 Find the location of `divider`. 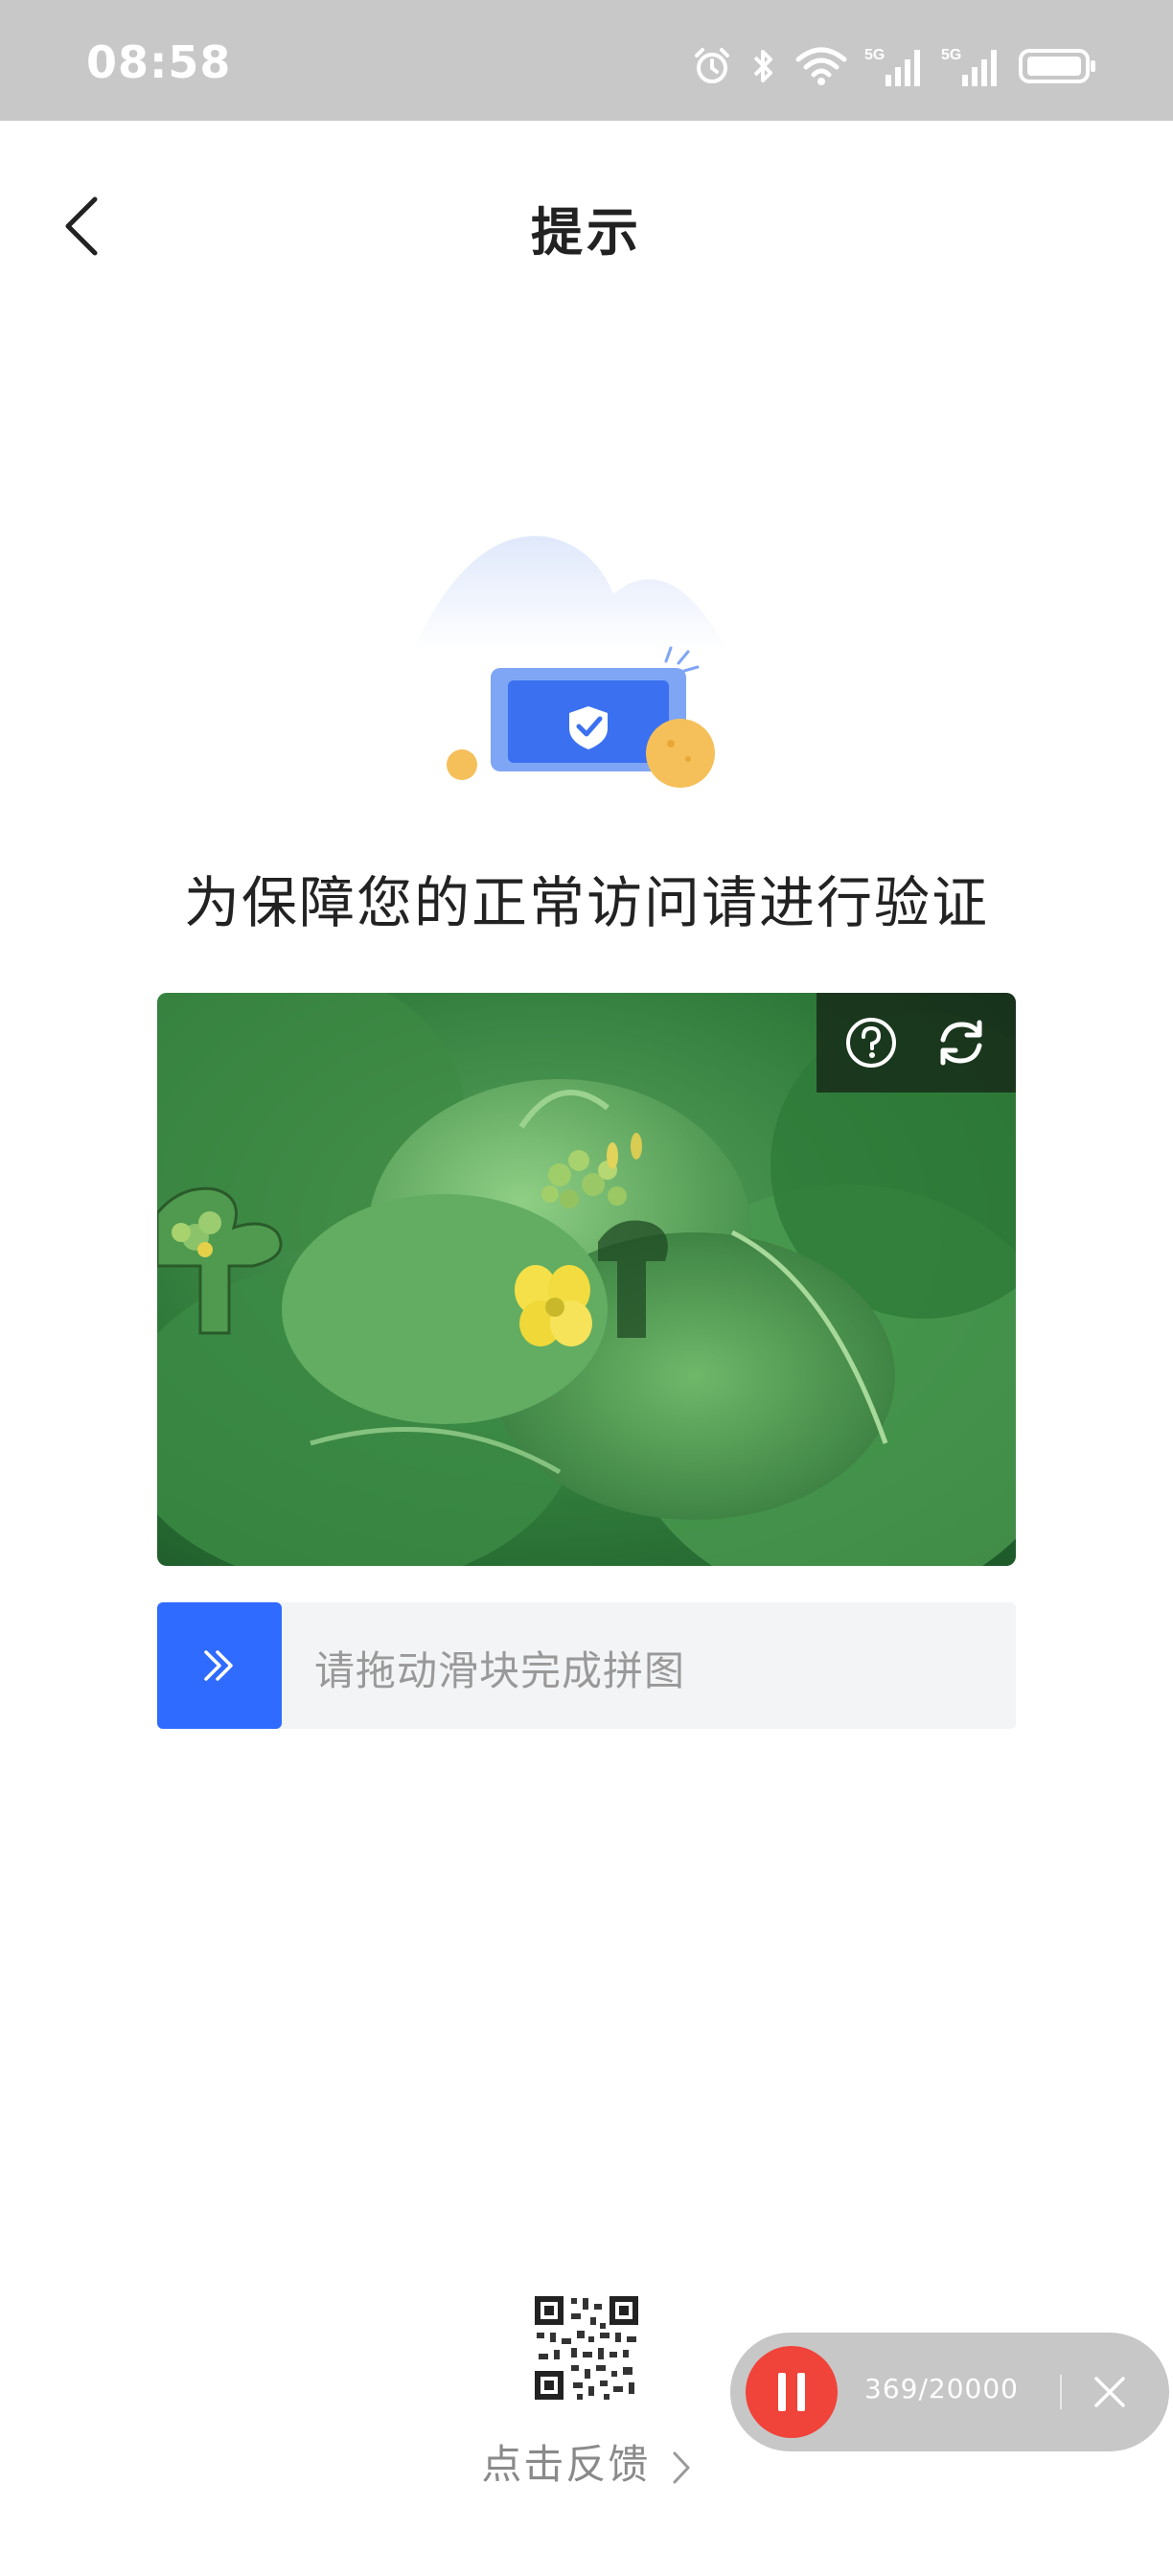

divider is located at coordinates (1061, 2392).